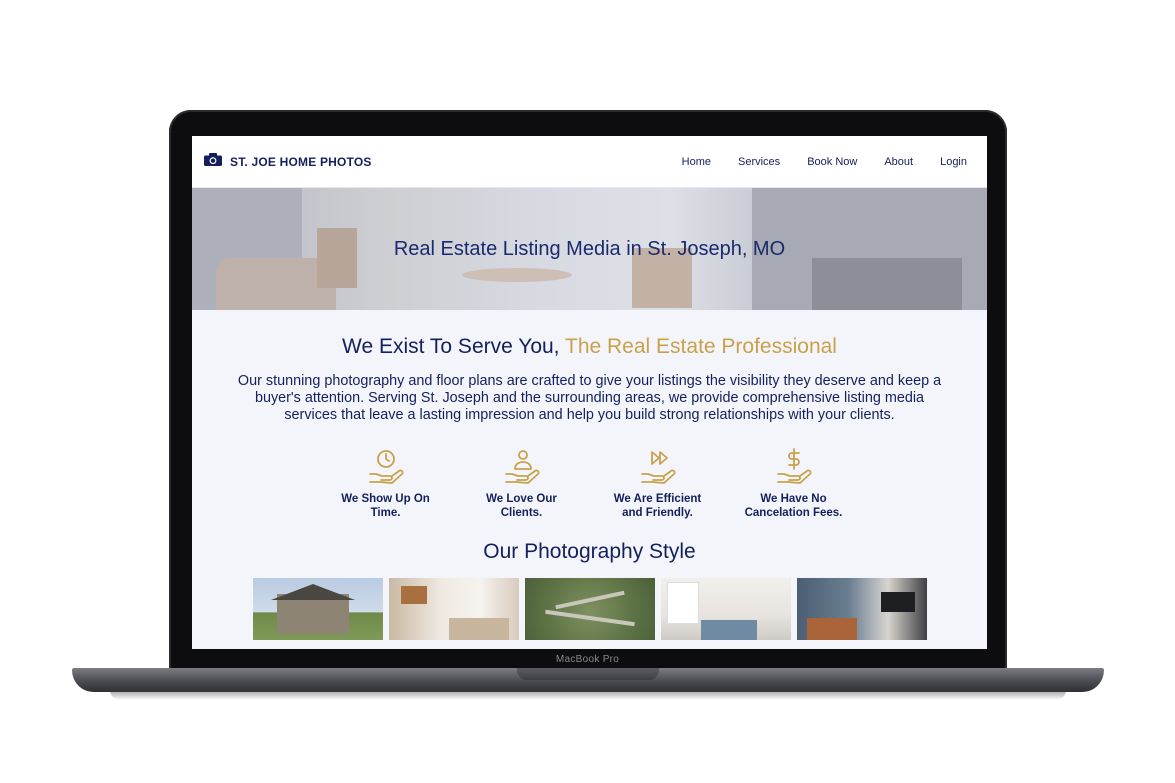  What do you see at coordinates (386, 468) in the screenshot?
I see `clock-hand-icon` at bounding box center [386, 468].